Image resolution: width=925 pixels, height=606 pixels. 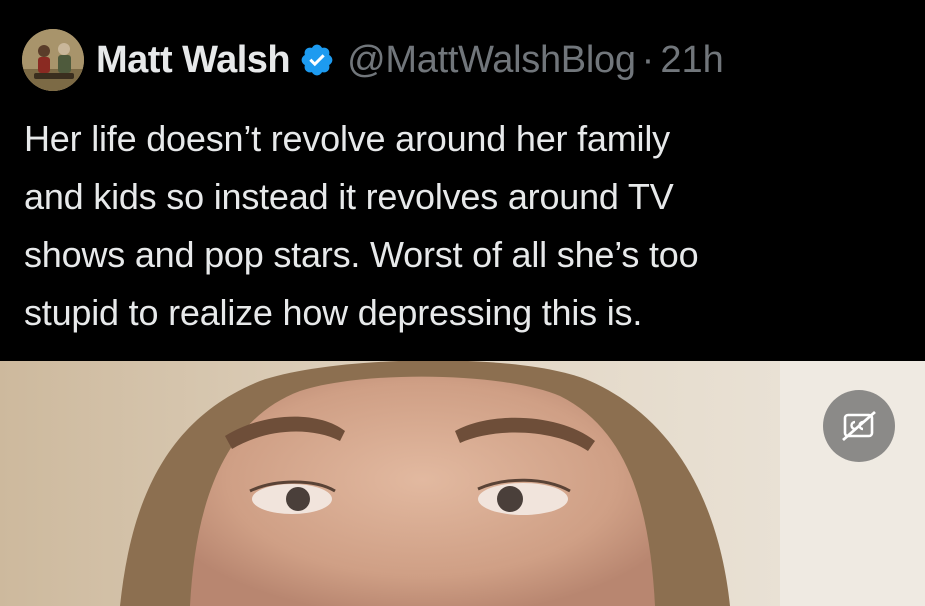 What do you see at coordinates (691, 60) in the screenshot?
I see `tweet-timestamp: 21h` at bounding box center [691, 60].